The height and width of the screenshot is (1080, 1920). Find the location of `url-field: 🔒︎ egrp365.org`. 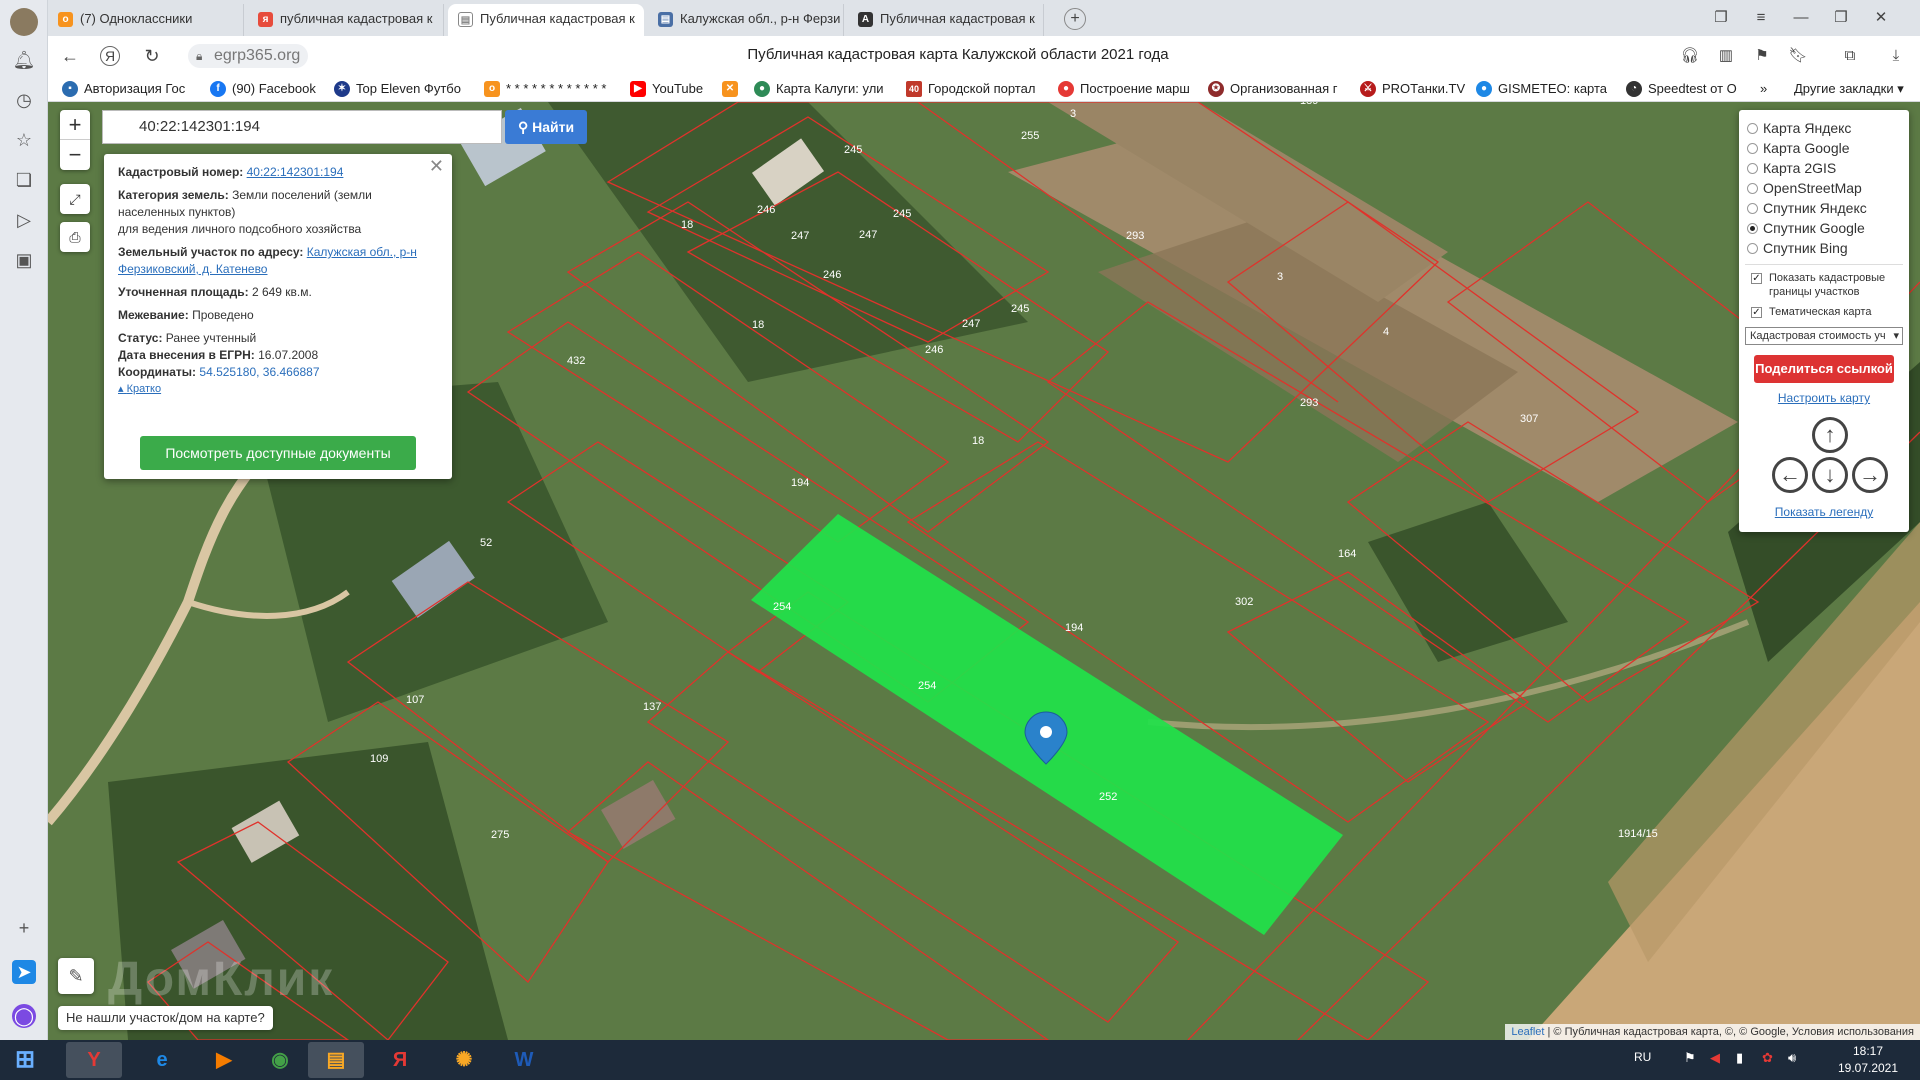

url-field: 🔒︎ egrp365.org is located at coordinates (248, 56).